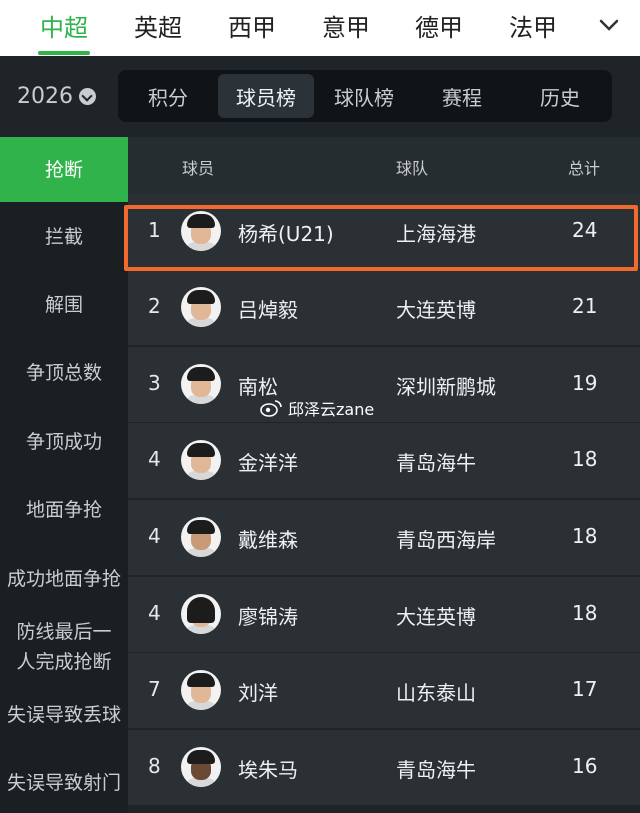  What do you see at coordinates (198, 168) in the screenshot?
I see `header-player: 球员` at bounding box center [198, 168].